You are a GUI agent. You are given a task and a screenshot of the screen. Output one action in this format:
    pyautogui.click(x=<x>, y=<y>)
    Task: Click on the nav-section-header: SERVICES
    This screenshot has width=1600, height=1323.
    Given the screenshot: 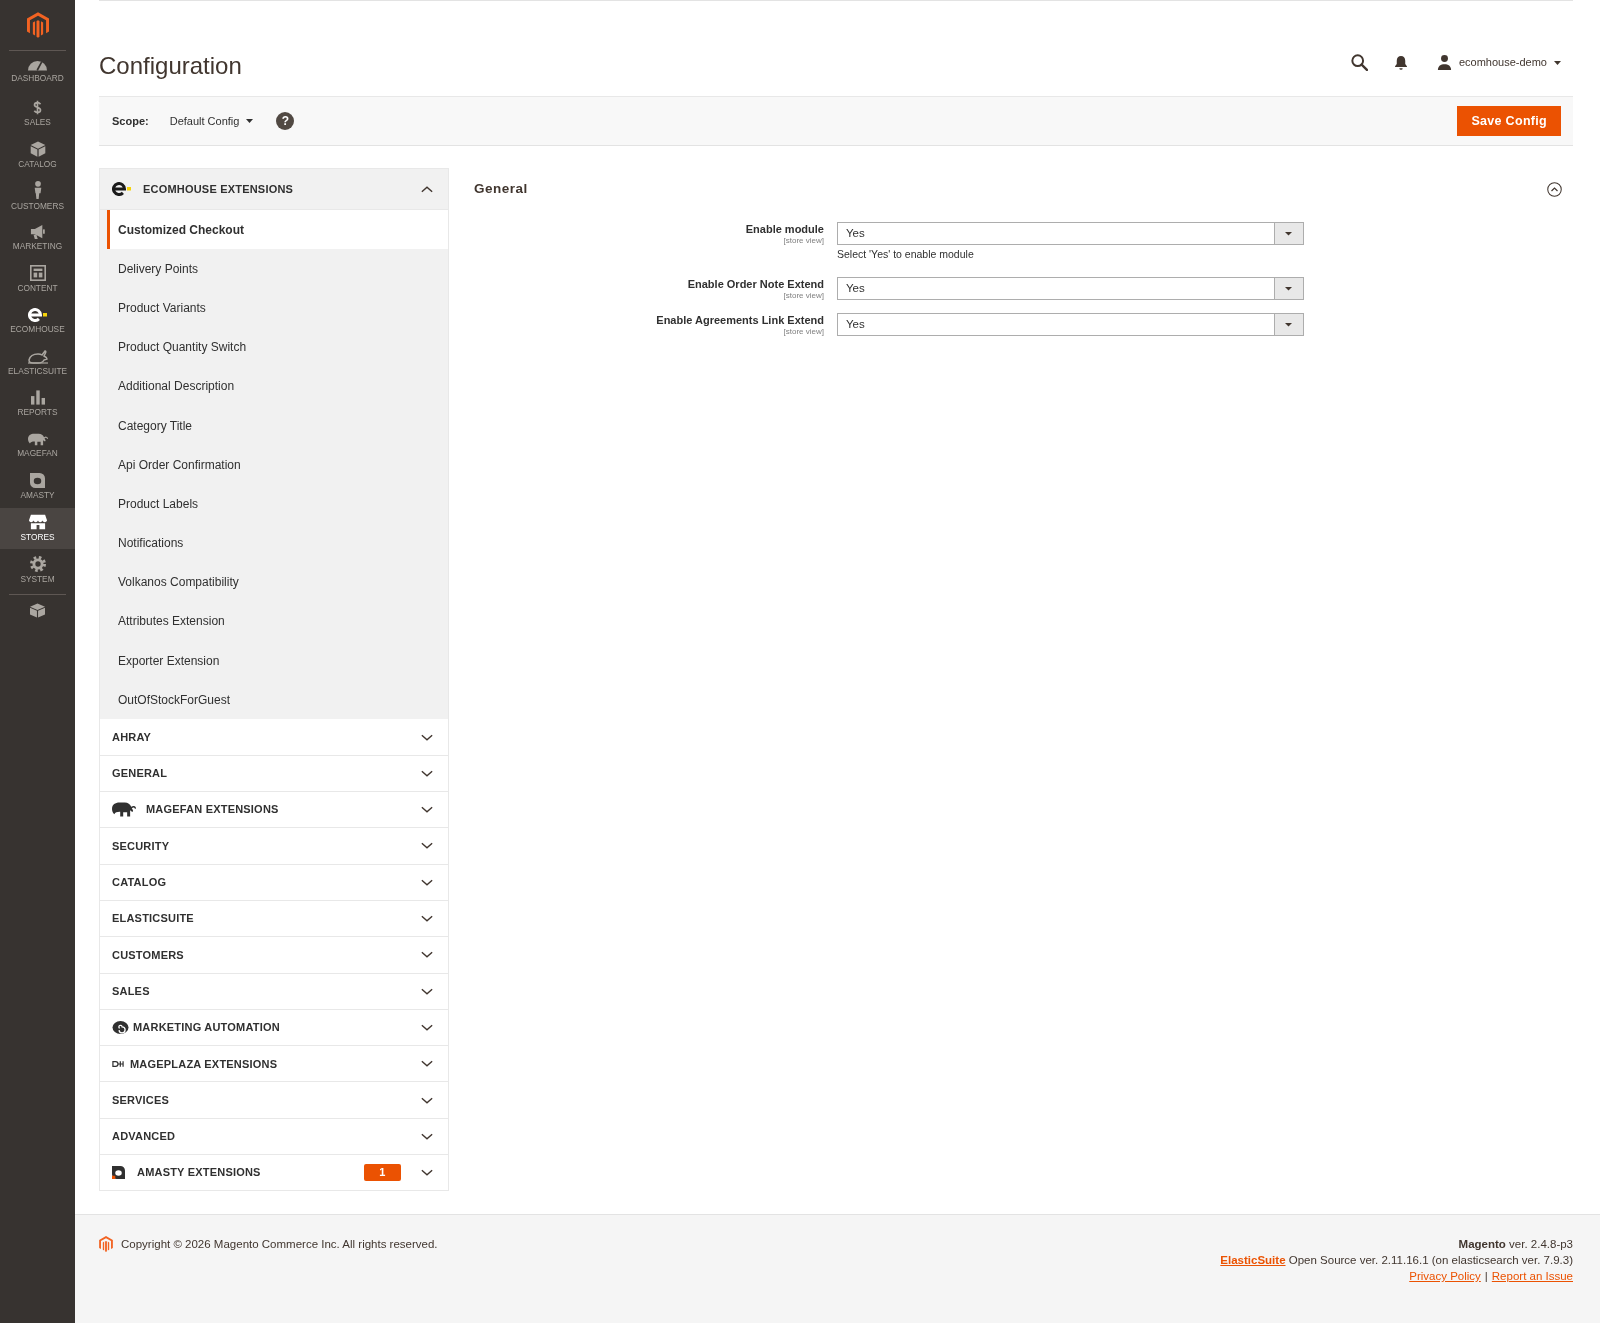 What is the action you would take?
    pyautogui.click(x=274, y=1100)
    